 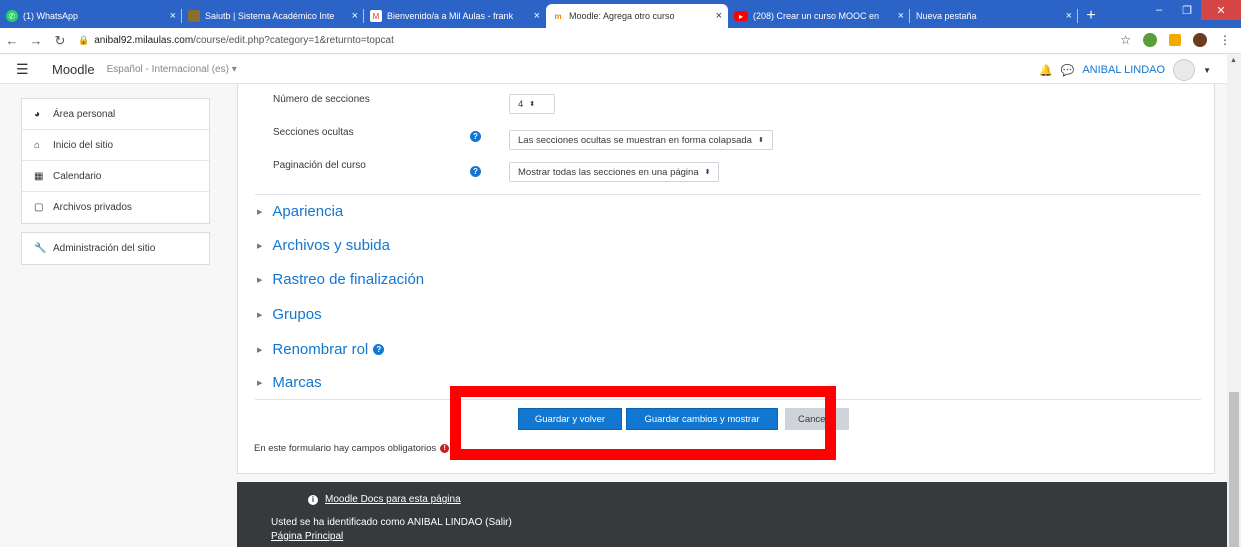 What do you see at coordinates (1159, 10) in the screenshot?
I see `minimize-icon: –` at bounding box center [1159, 10].